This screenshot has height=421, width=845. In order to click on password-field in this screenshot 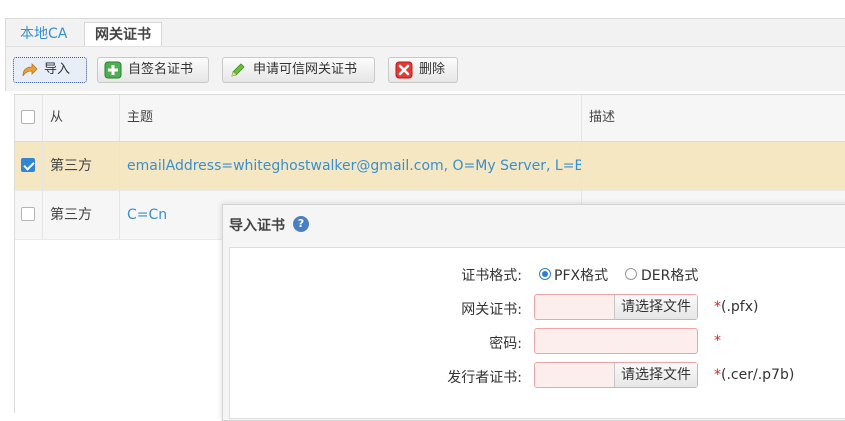, I will do `click(616, 341)`.